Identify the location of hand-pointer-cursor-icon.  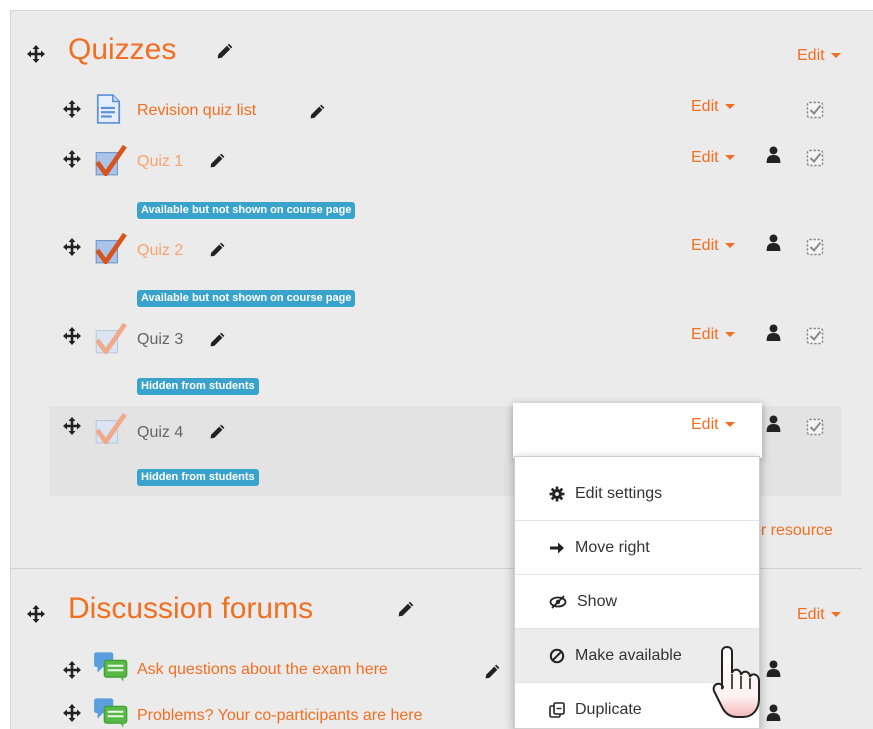
(736, 681).